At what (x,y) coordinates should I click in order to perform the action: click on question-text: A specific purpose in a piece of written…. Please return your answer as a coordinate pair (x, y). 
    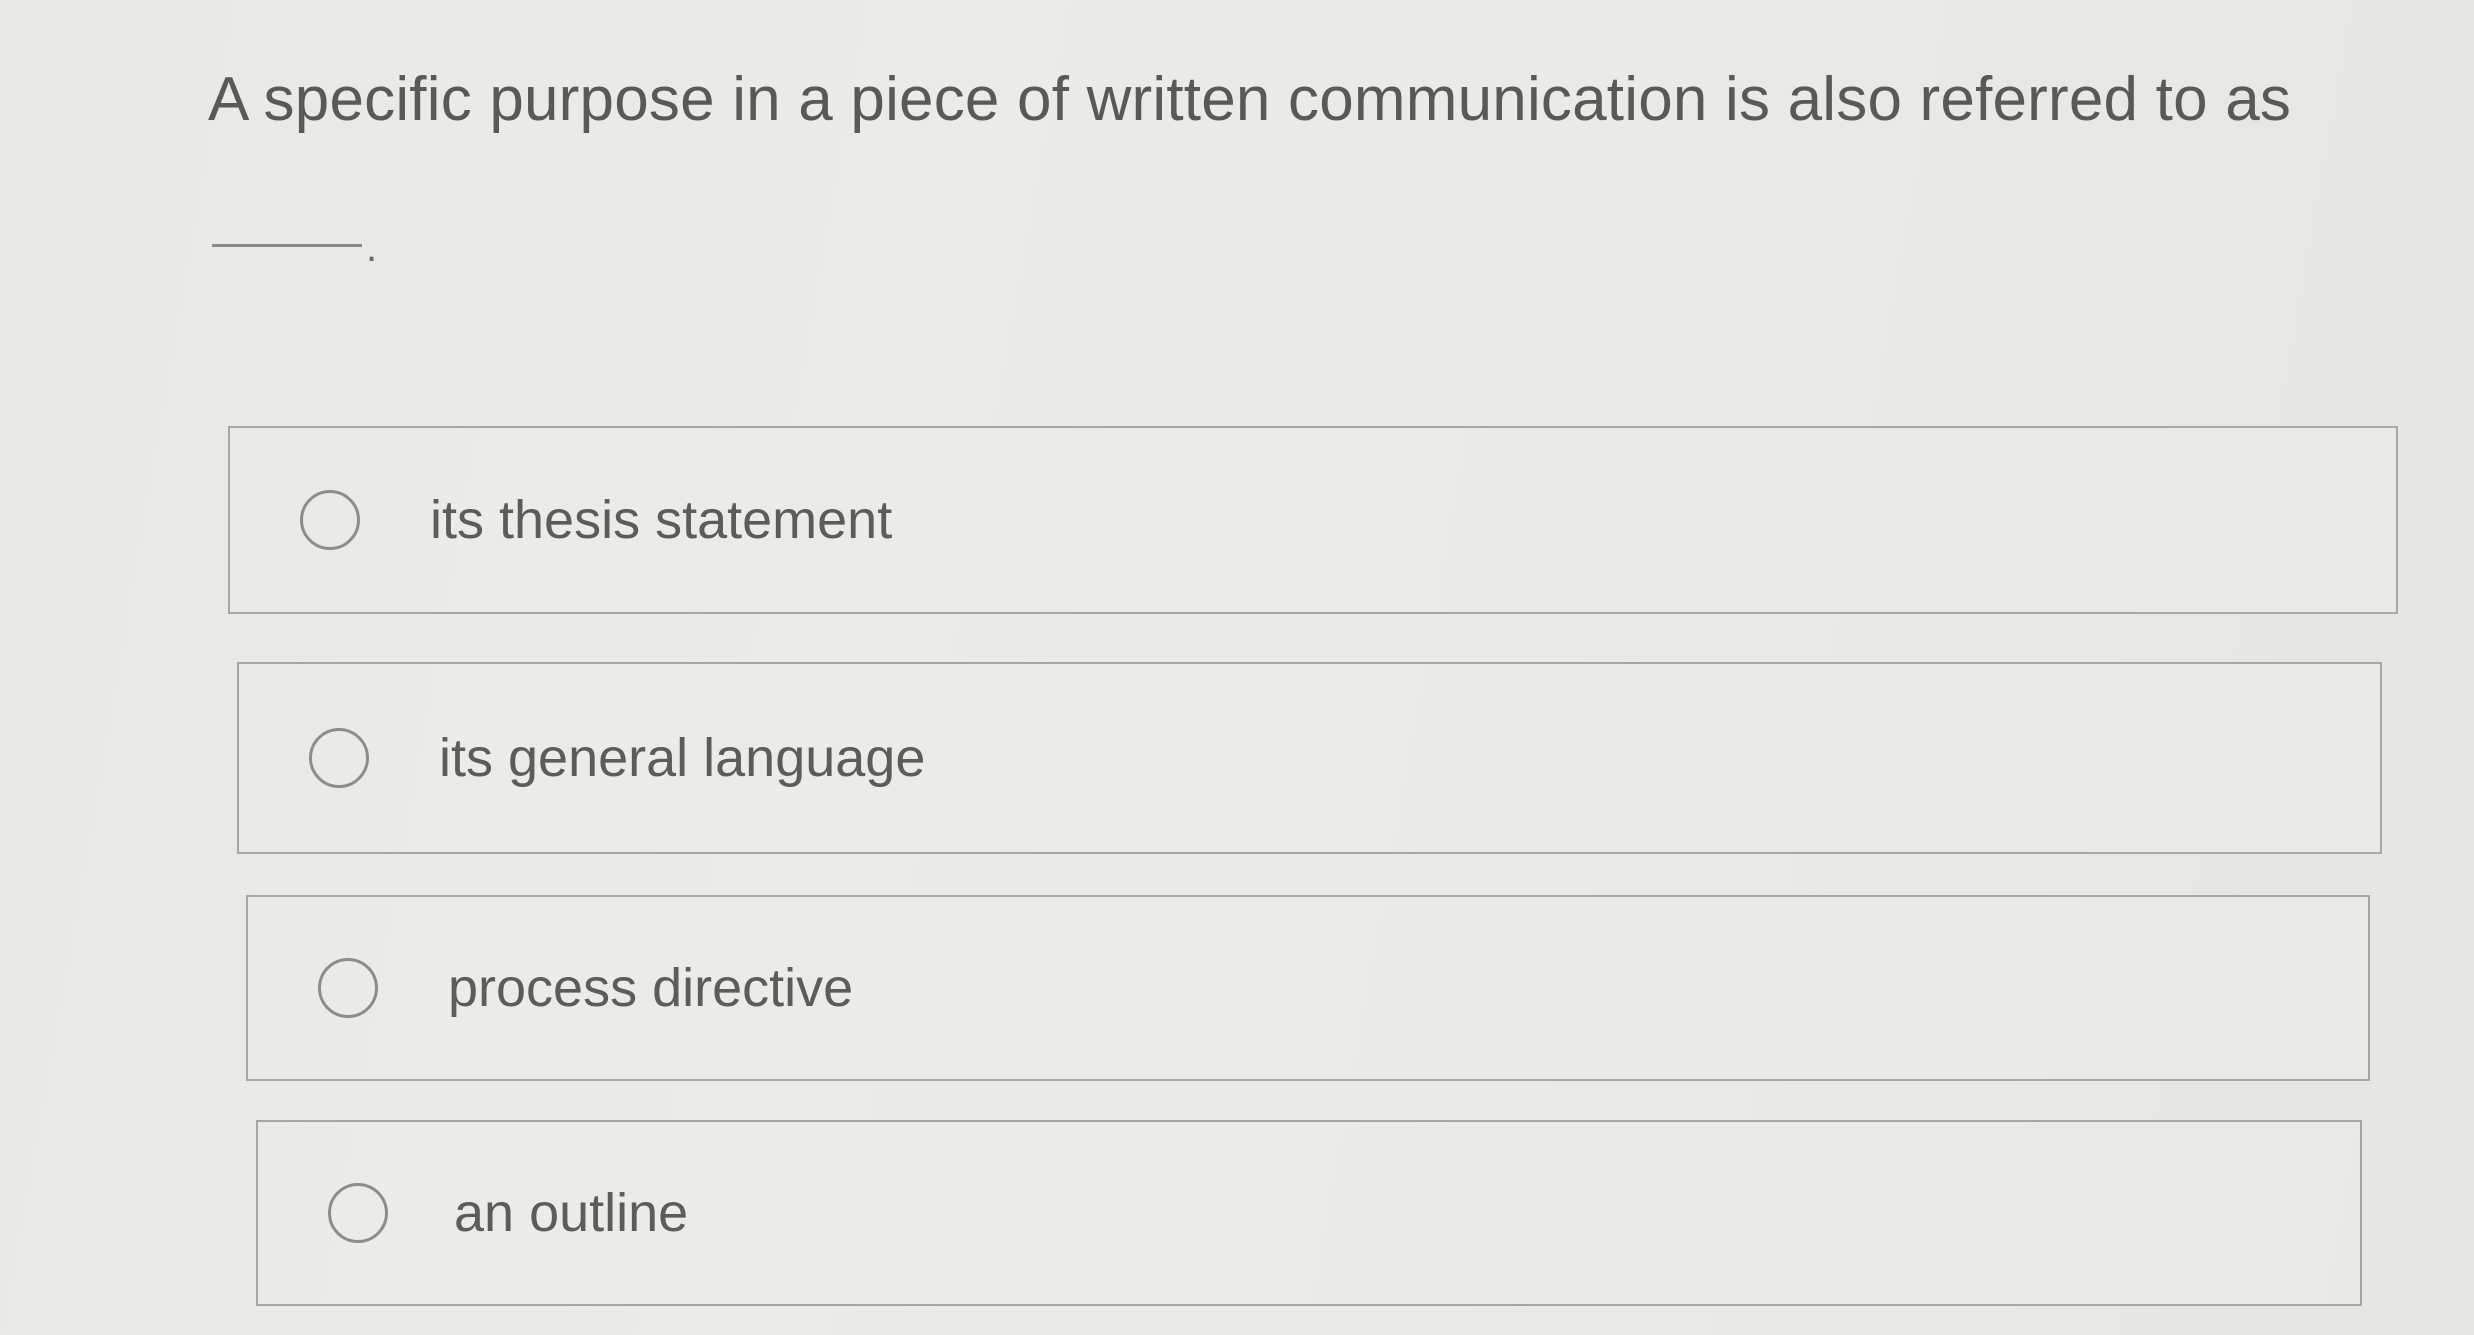
    Looking at the image, I should click on (1250, 99).